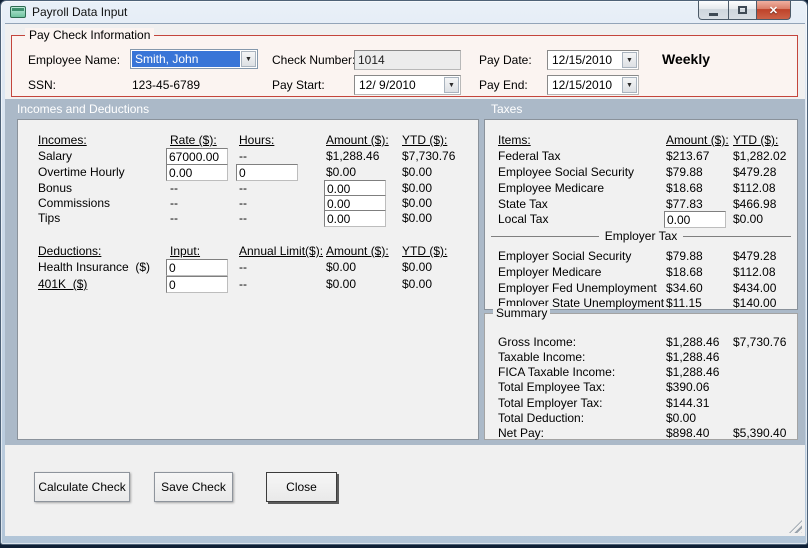 Image resolution: width=808 pixels, height=548 pixels. I want to click on row-amount: $34.60, so click(684, 288).